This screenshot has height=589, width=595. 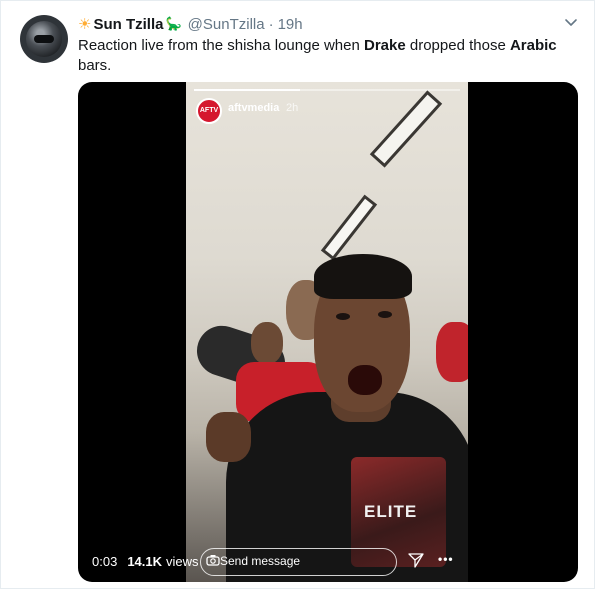 I want to click on avatar-visor, so click(x=44, y=39).